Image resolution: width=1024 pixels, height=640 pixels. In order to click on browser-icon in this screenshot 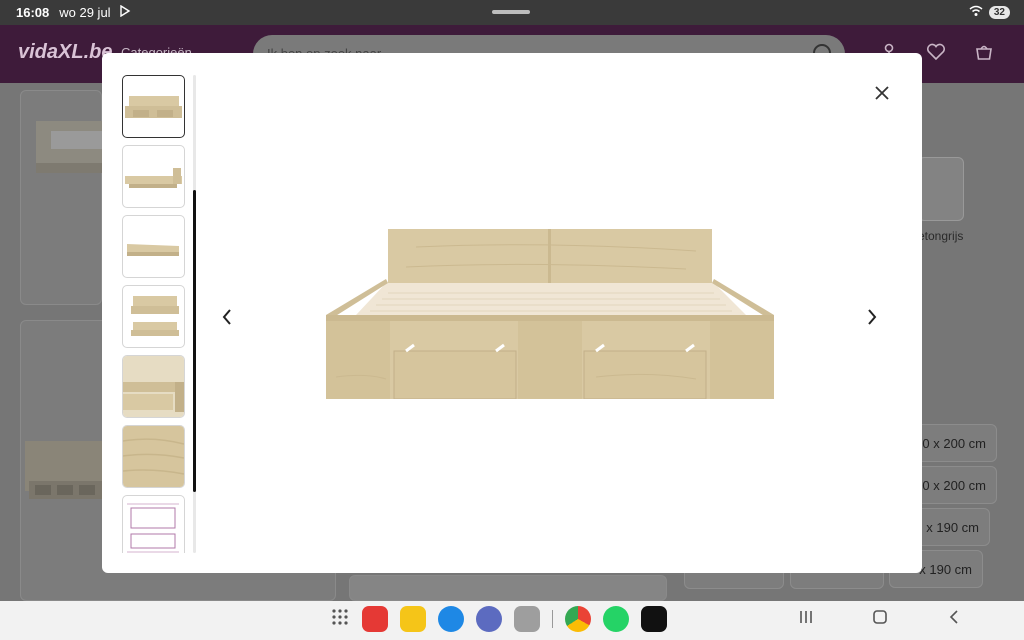, I will do `click(489, 619)`.